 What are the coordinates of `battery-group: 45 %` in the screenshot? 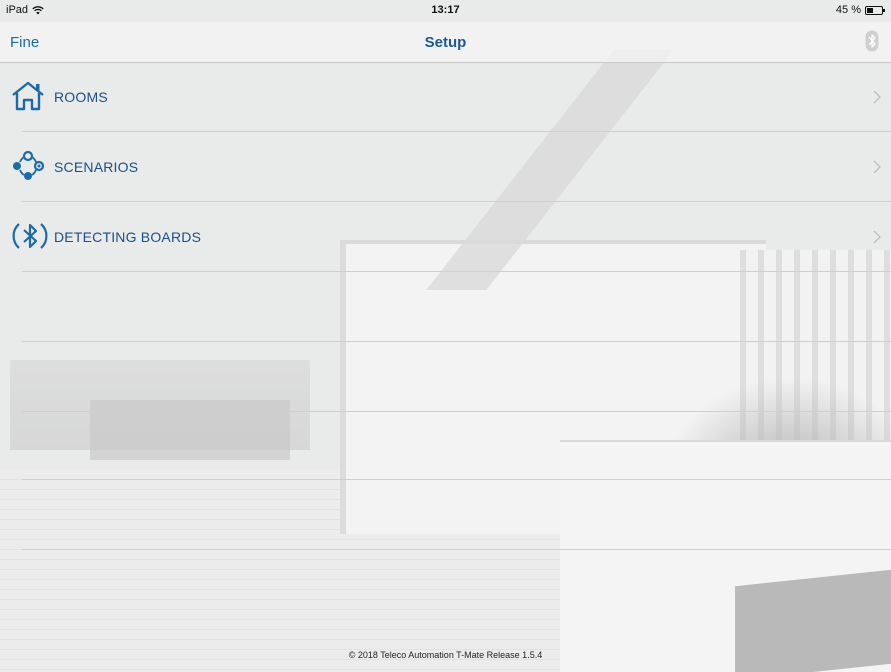 It's located at (860, 10).